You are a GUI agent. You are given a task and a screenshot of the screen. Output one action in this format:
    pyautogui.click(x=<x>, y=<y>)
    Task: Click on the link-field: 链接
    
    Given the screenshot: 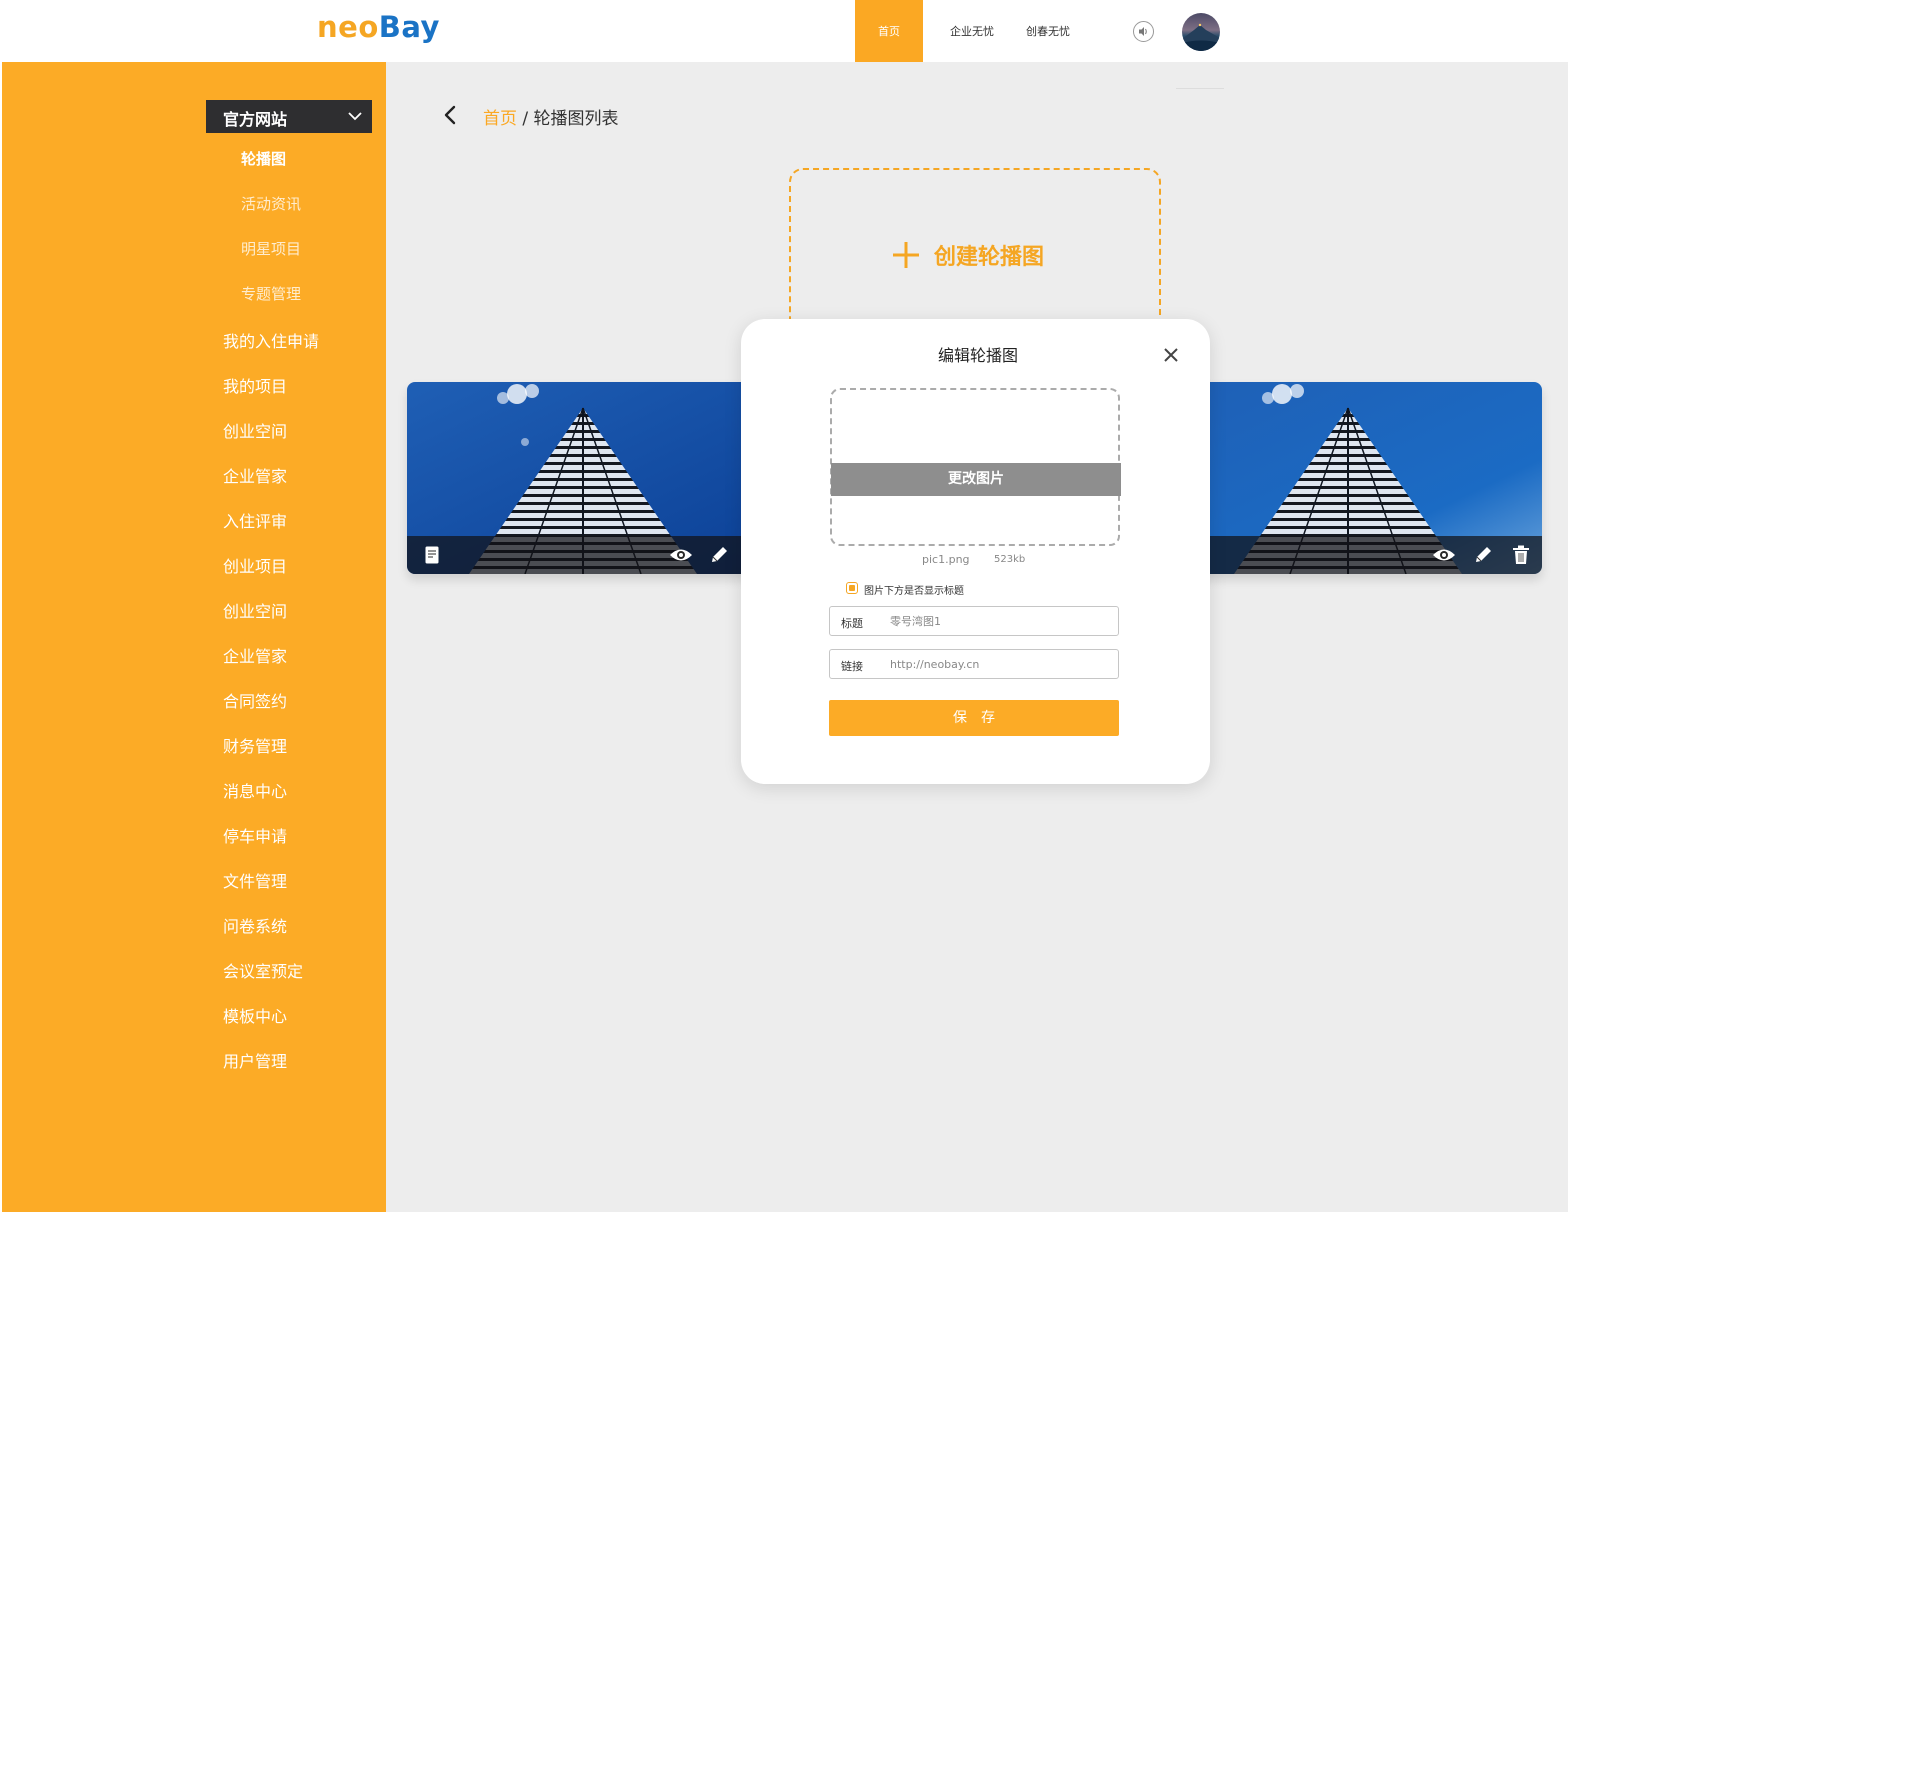 What is the action you would take?
    pyautogui.click(x=974, y=664)
    